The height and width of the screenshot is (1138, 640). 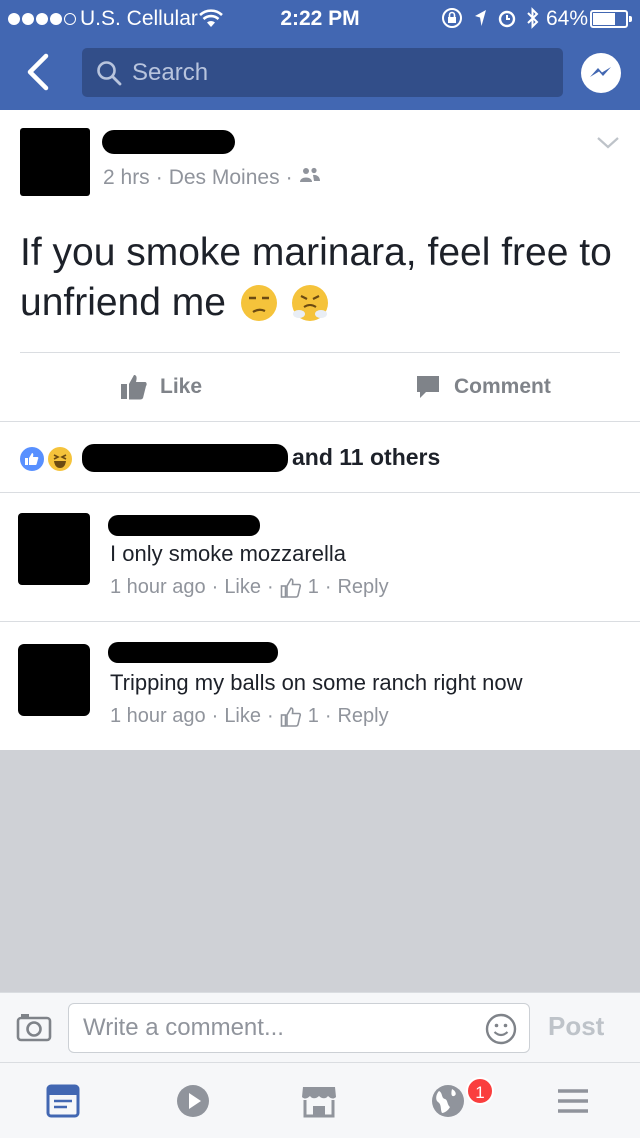 I want to click on location-arrow-icon, so click(x=480, y=21).